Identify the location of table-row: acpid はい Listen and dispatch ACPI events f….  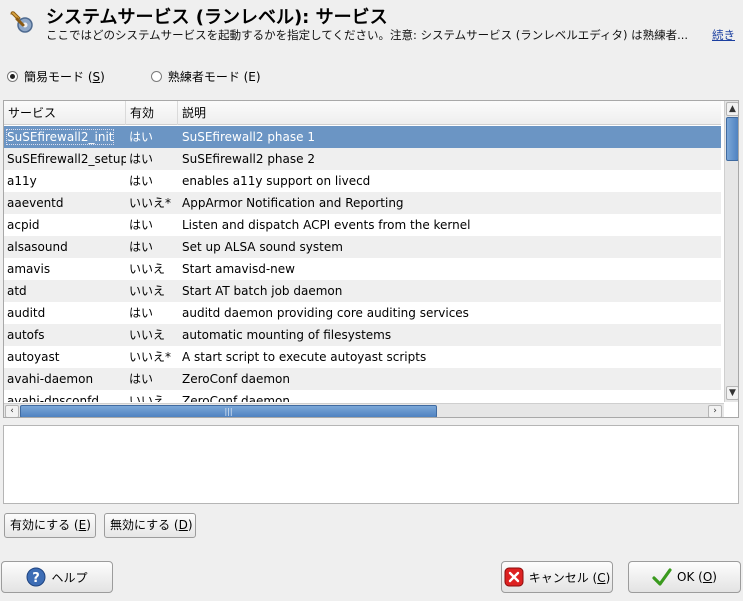
(362, 225).